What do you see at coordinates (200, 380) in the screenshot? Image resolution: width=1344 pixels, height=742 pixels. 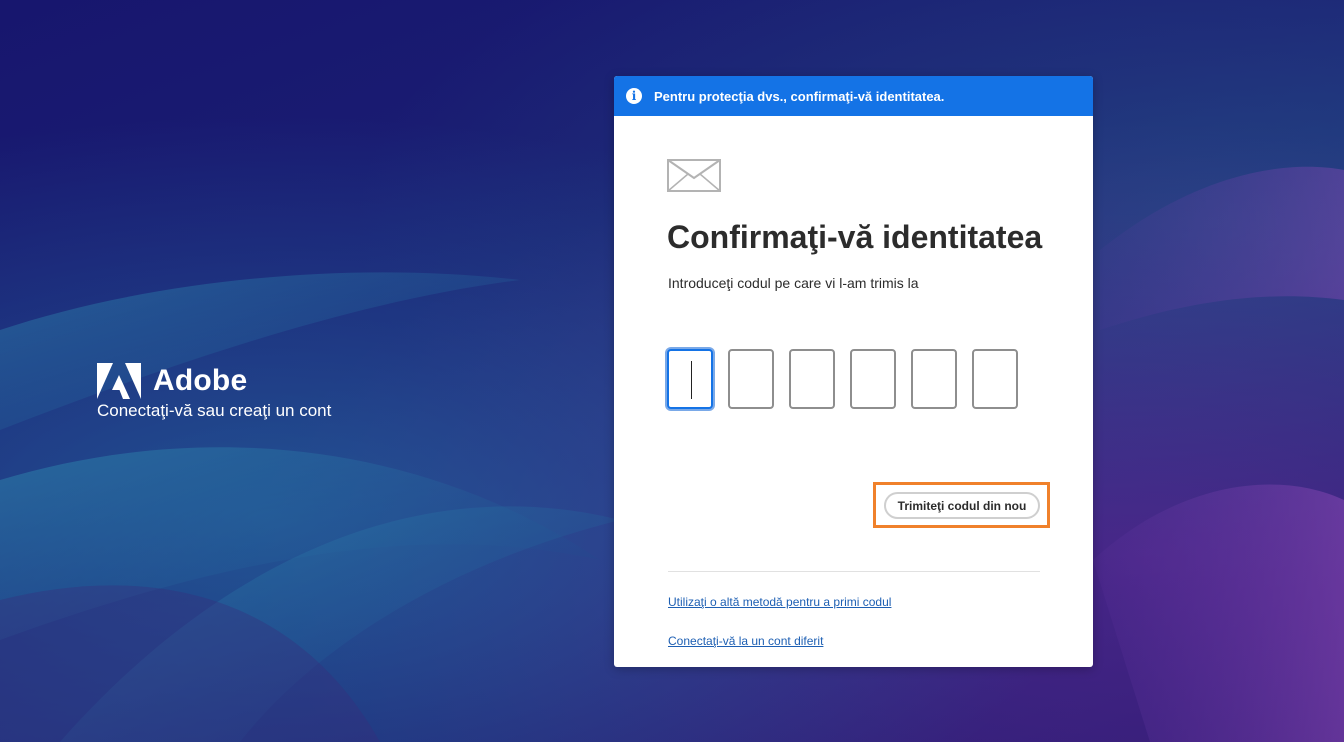 I see `brand-name: Adobe` at bounding box center [200, 380].